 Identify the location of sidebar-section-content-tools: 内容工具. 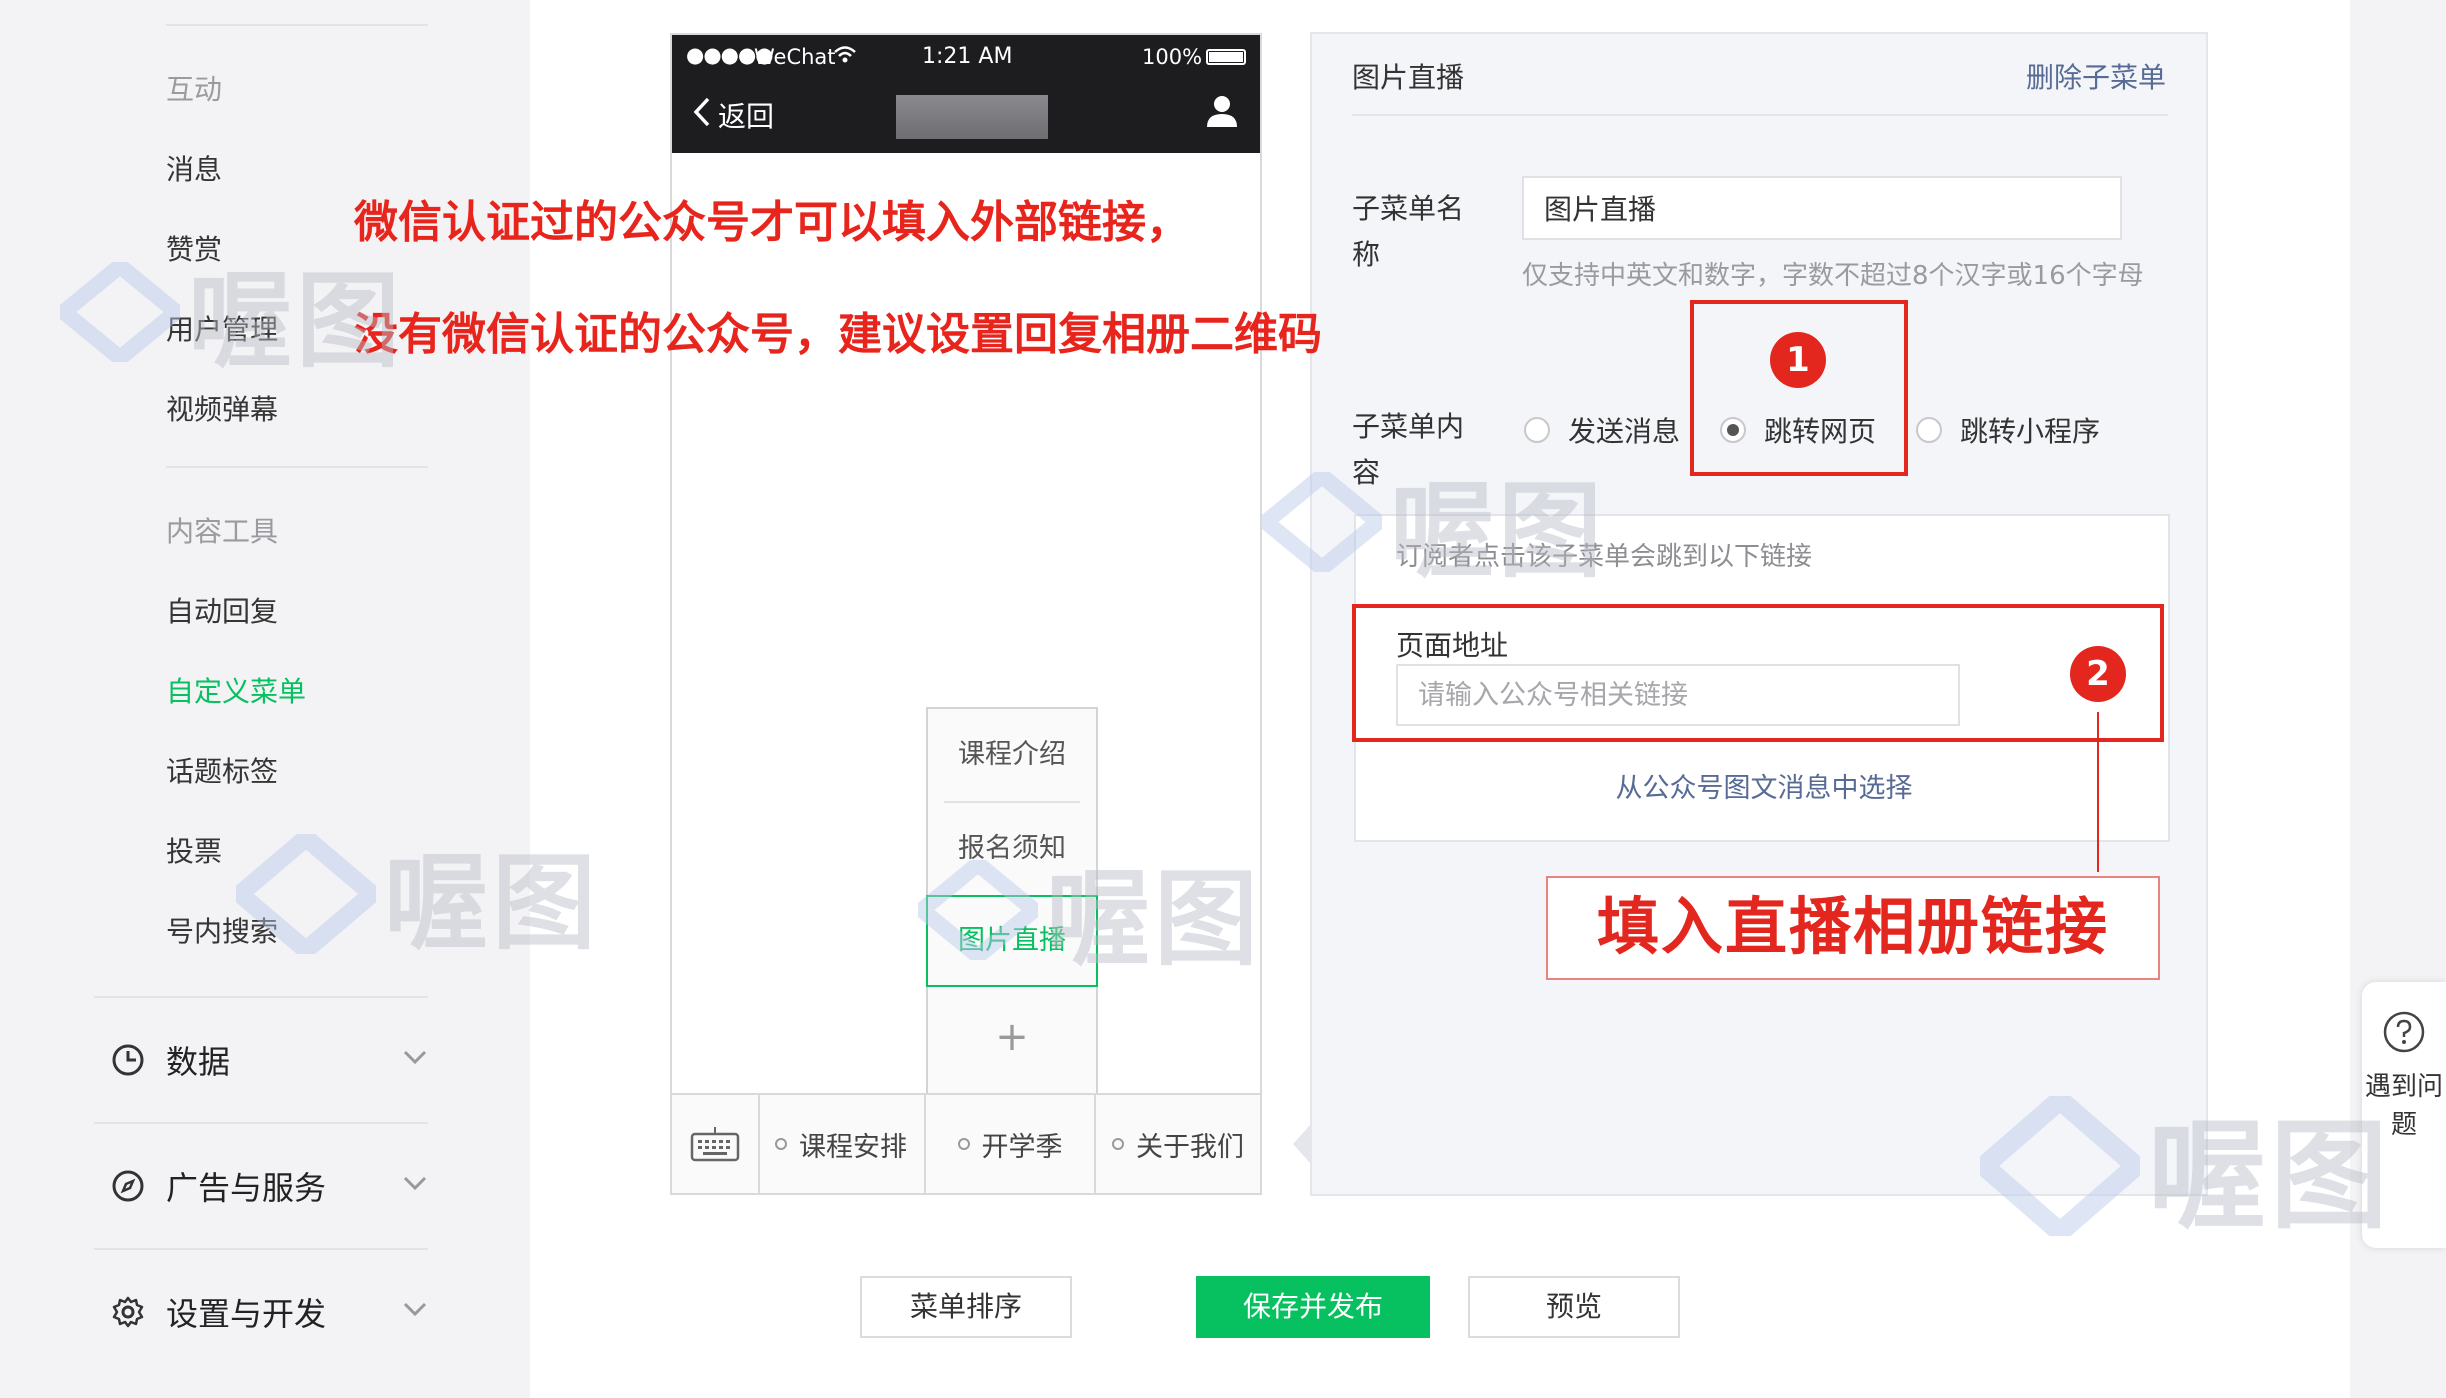
(222, 531).